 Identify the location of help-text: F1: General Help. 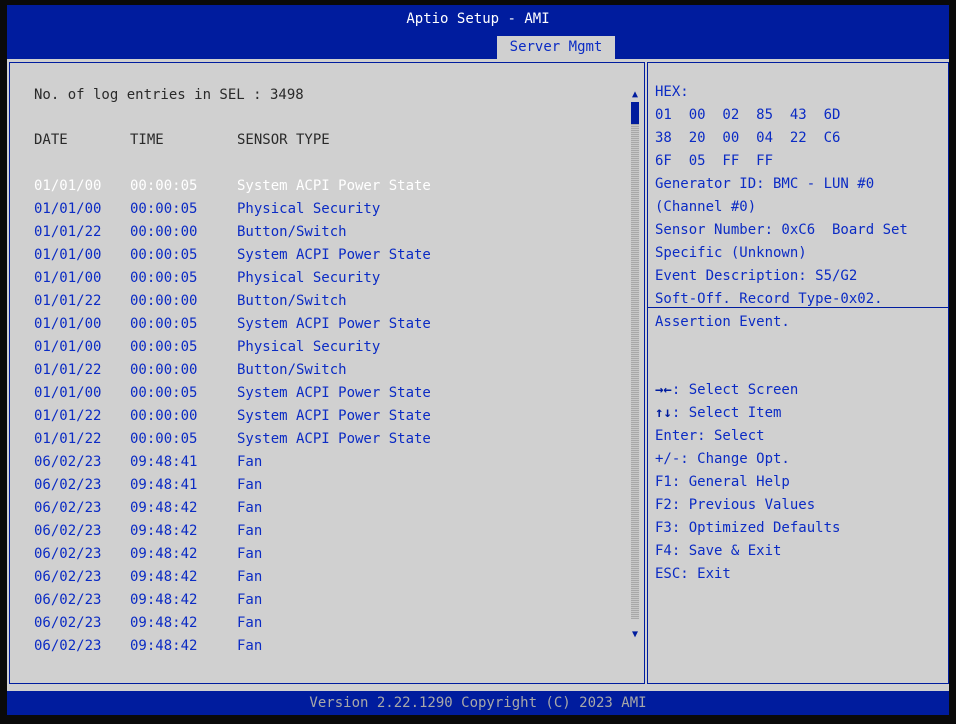
(722, 482).